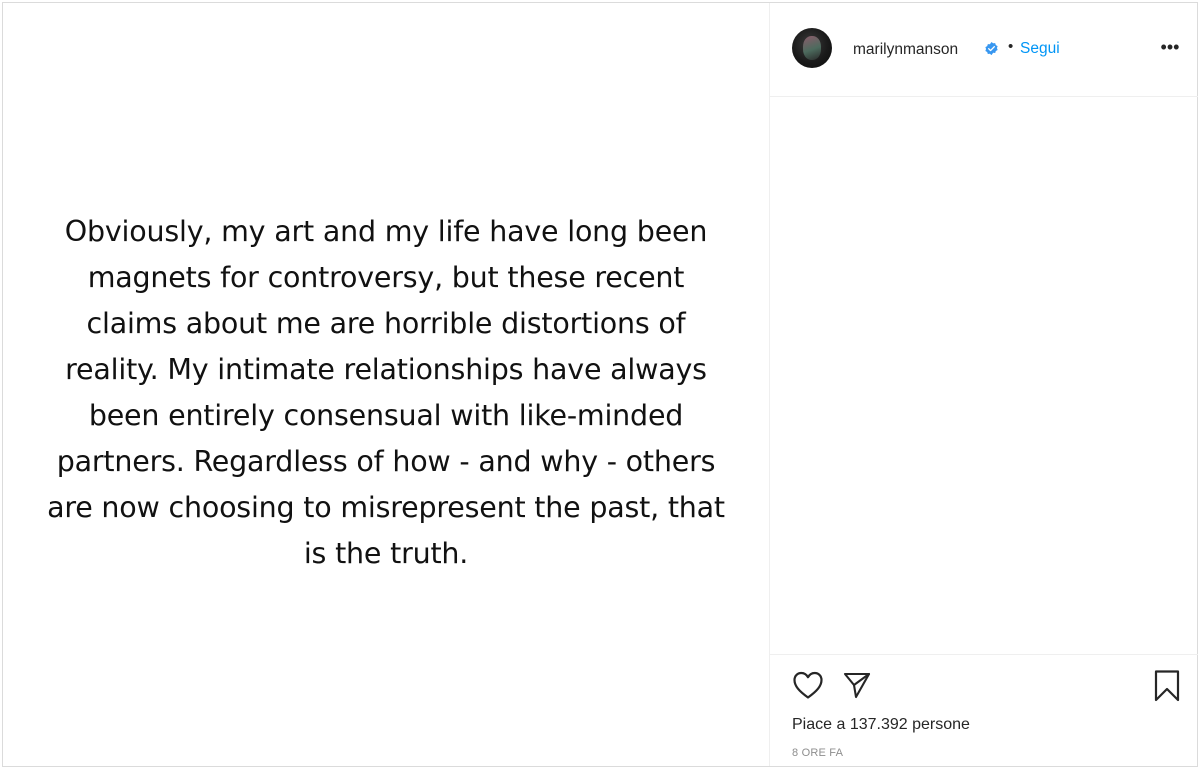 Image resolution: width=1200 pixels, height=769 pixels. Describe the element at coordinates (984, 50) in the screenshot. I see `post-header: marilynmanson • Segui •••` at that location.